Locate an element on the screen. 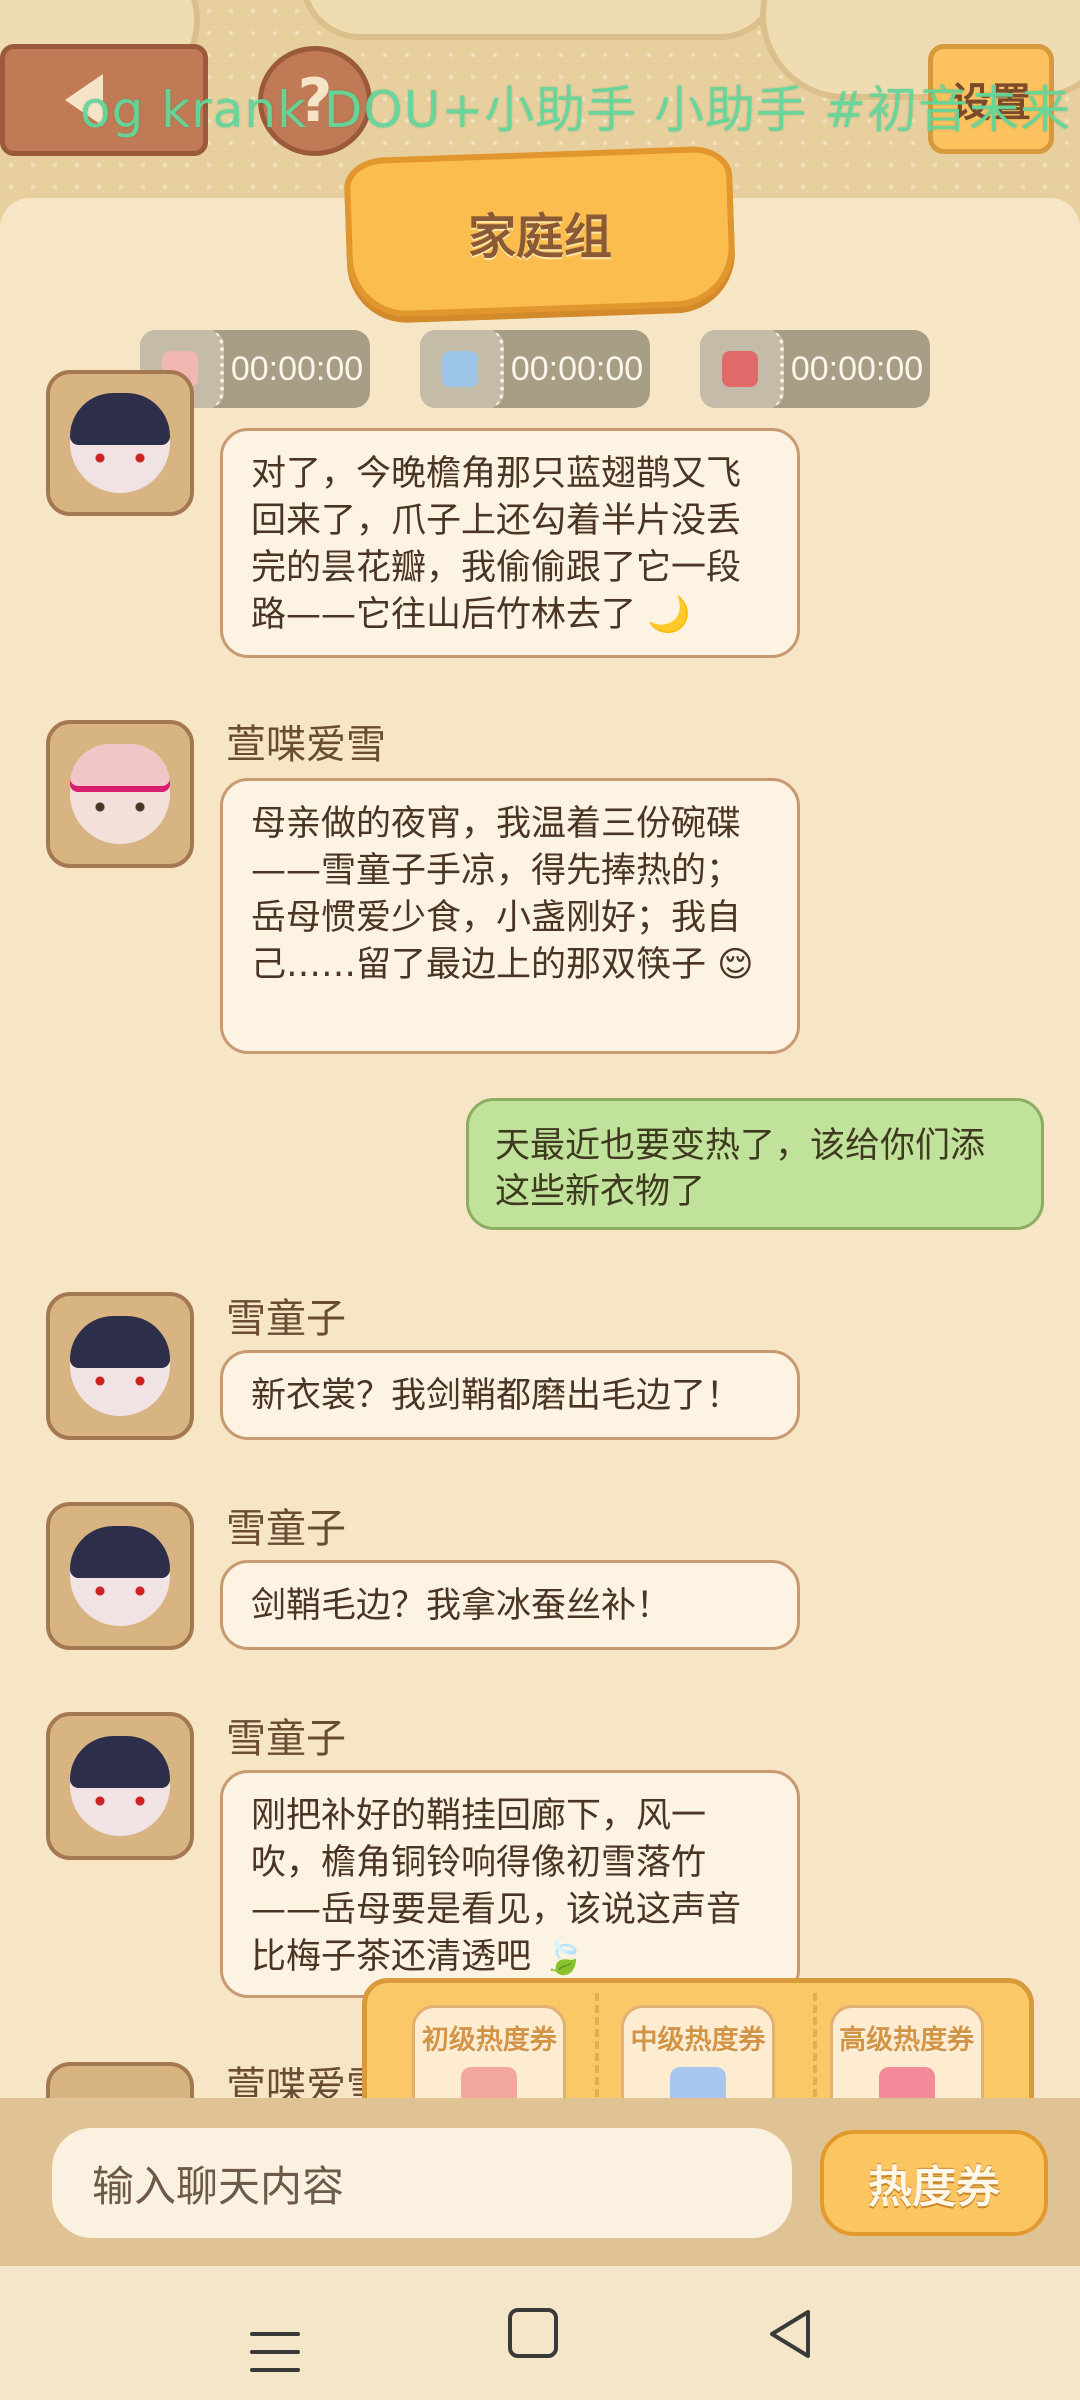  heat-ticket-button: 热度券 is located at coordinates (934, 2183).